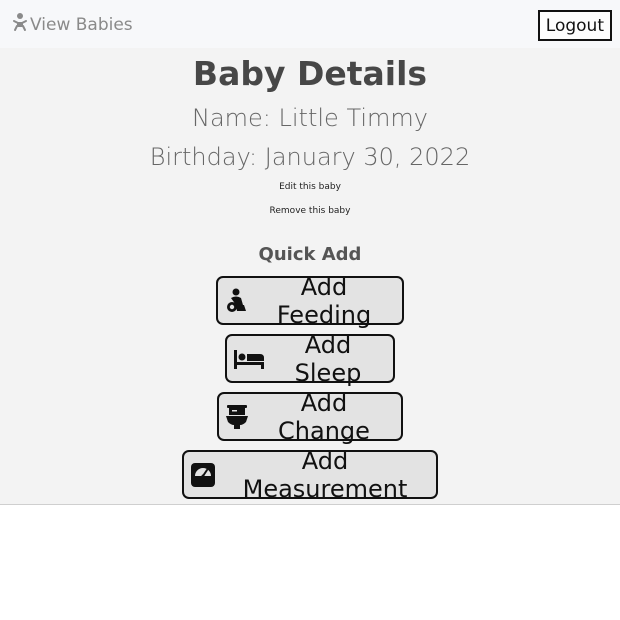 The image size is (620, 620). I want to click on remove-baby-link: Remove this baby, so click(310, 211).